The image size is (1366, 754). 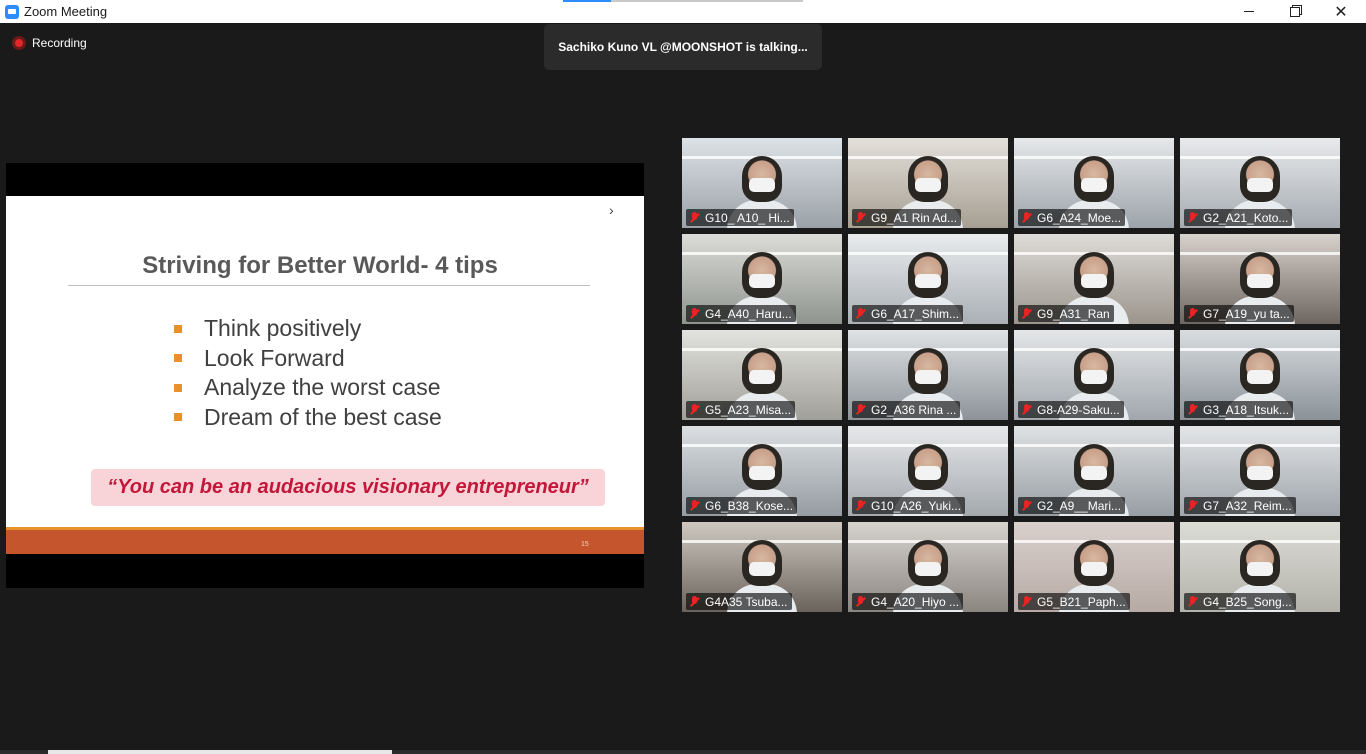 What do you see at coordinates (1249, 11) in the screenshot?
I see `minimize-button` at bounding box center [1249, 11].